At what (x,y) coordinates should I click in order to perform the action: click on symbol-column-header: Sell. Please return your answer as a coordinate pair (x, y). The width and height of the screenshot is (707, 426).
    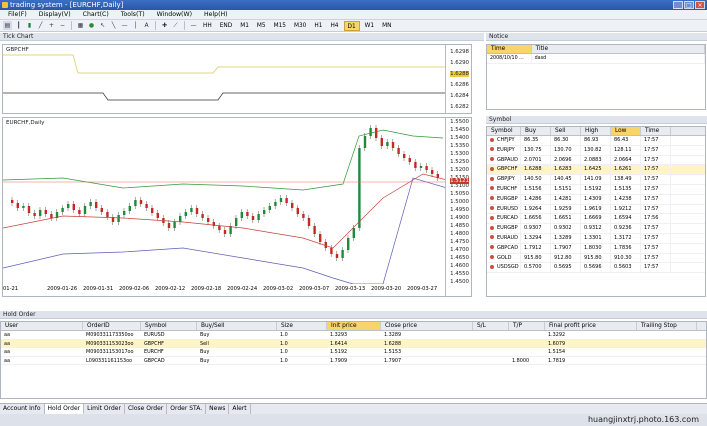
    Looking at the image, I should click on (566, 131).